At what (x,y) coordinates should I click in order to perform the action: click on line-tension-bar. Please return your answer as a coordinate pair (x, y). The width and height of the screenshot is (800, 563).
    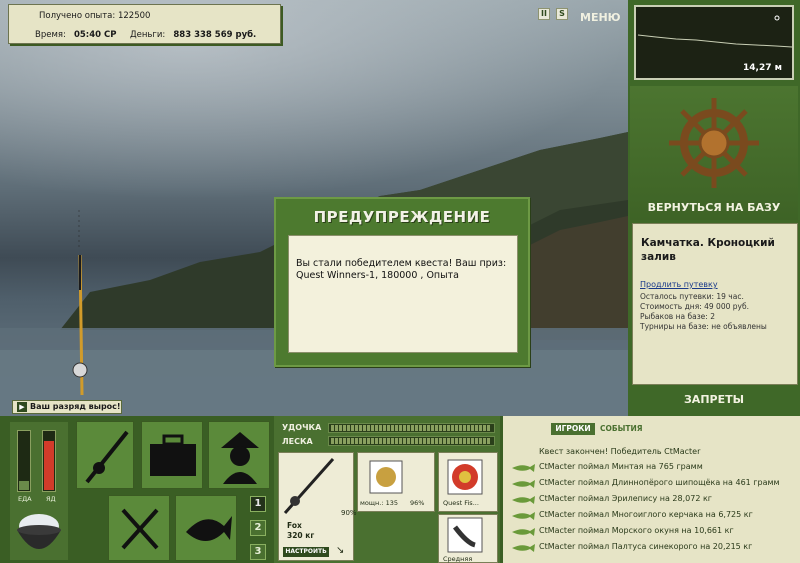
    Looking at the image, I should click on (411, 441).